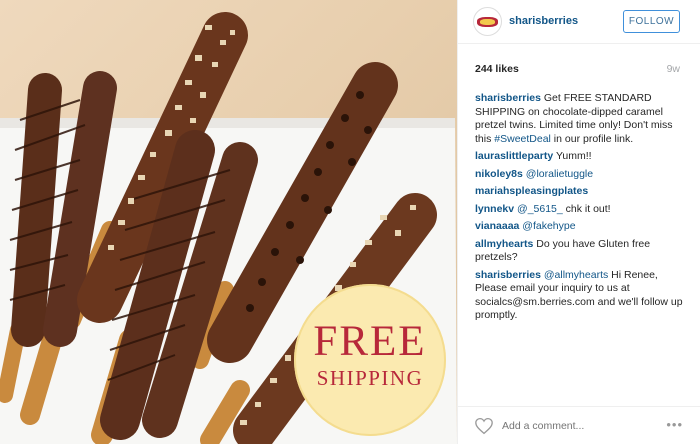 Image resolution: width=700 pixels, height=444 pixels. What do you see at coordinates (540, 209) in the screenshot?
I see `comment-mention-link: @_5615_` at bounding box center [540, 209].